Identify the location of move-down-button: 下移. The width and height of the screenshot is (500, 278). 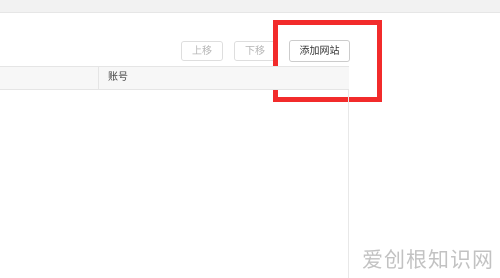
(255, 51).